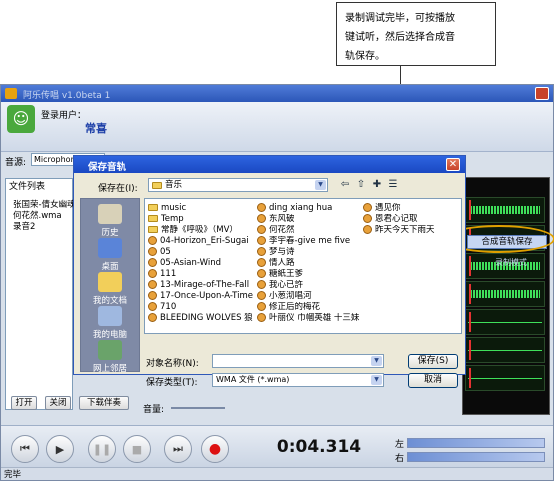 The height and width of the screenshot is (481, 554). I want to click on view-menu-icon: ☰, so click(393, 185).